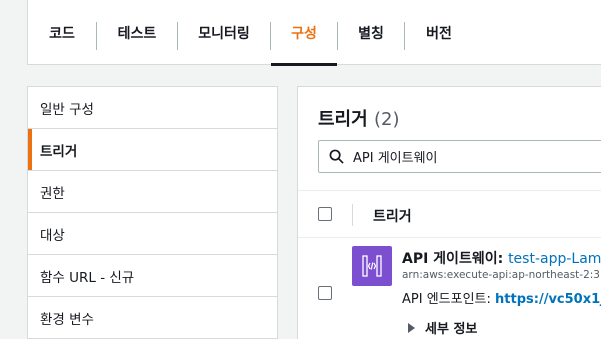  I want to click on details-expander: 세부 정보, so click(442, 327).